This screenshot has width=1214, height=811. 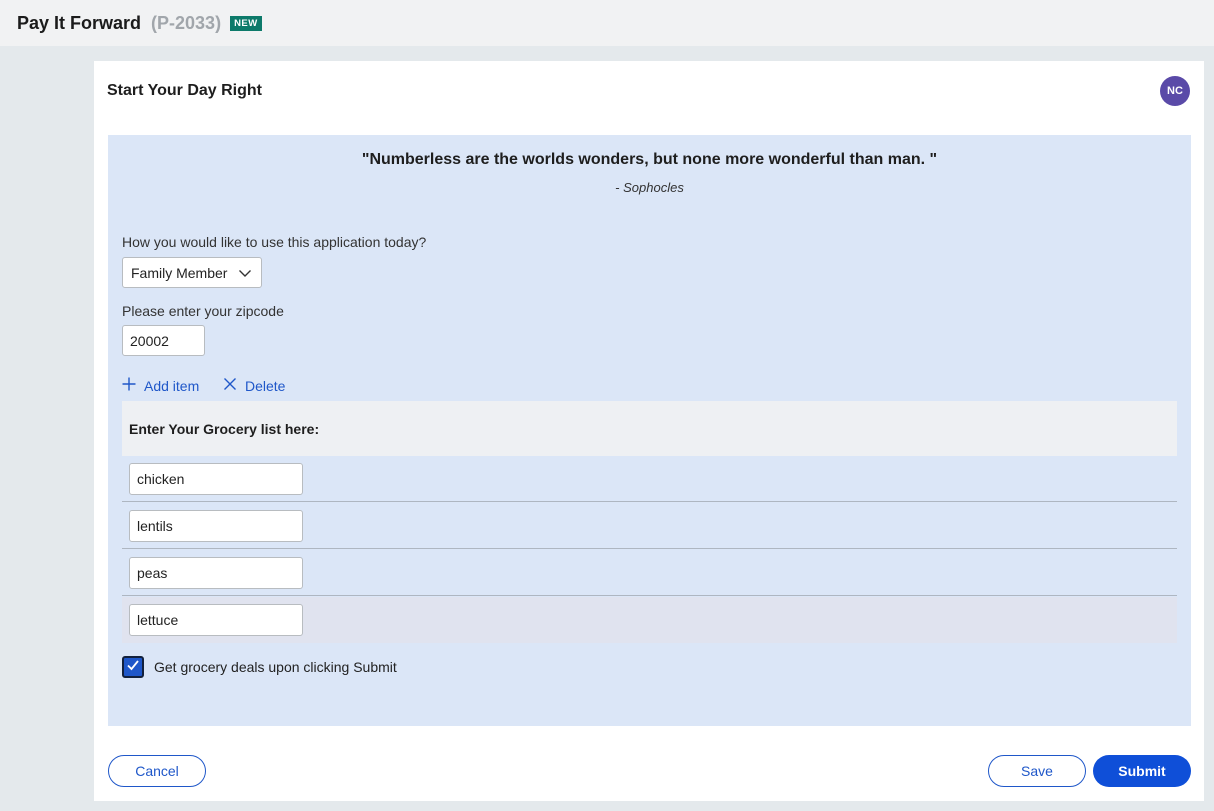 I want to click on avatar: NC, so click(x=1175, y=91).